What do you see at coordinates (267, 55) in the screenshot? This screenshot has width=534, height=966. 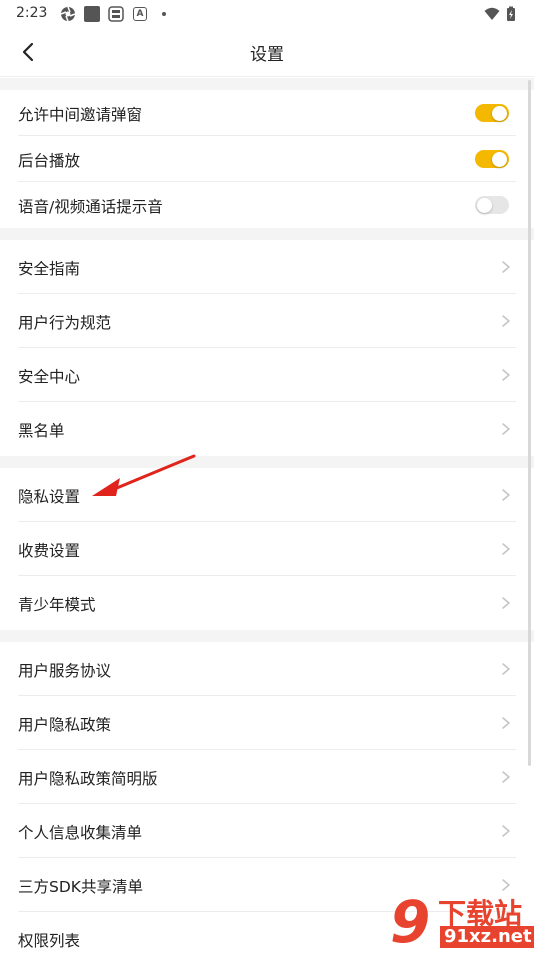 I see `page-title: 设置` at bounding box center [267, 55].